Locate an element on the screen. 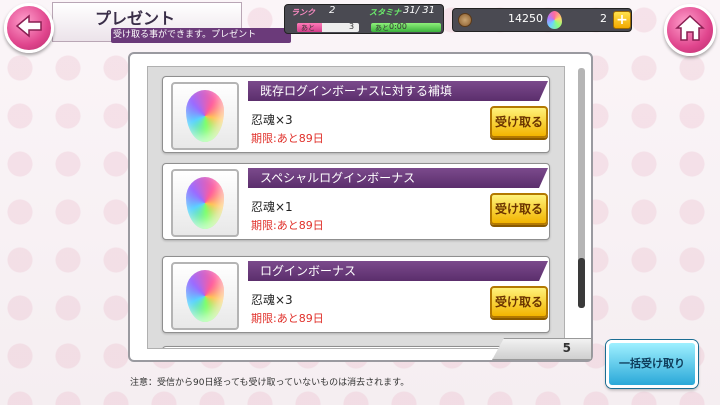 This screenshot has width=720, height=405. stamina-value: 31/ 31 is located at coordinates (419, 10).